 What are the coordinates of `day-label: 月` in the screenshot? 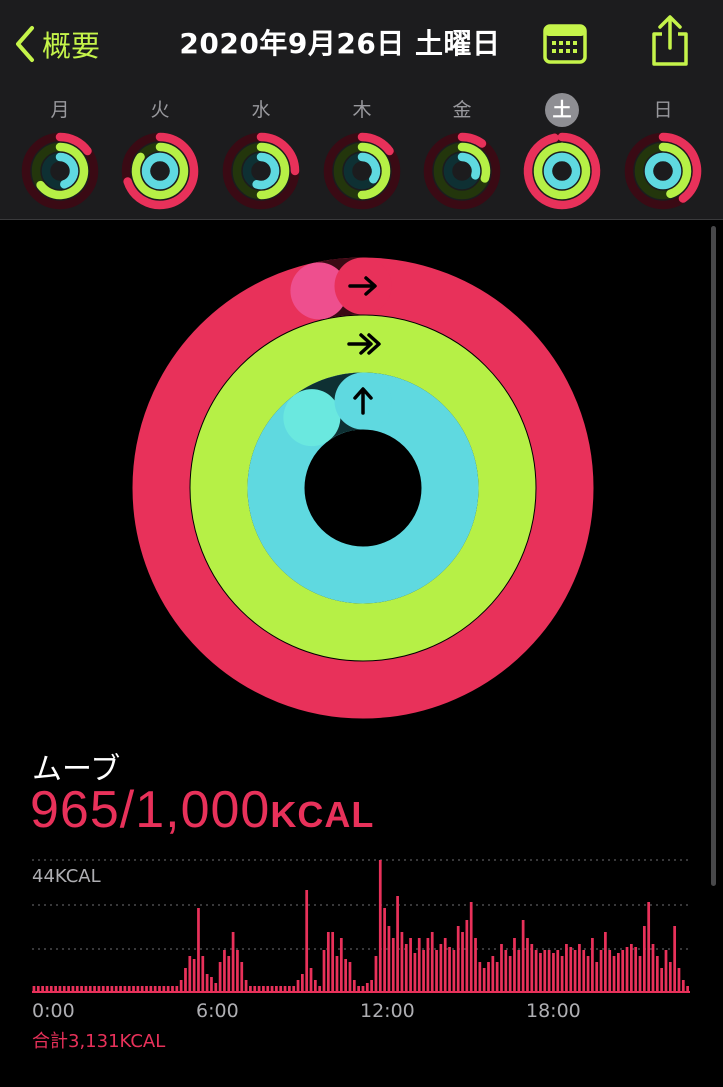 It's located at (60, 110).